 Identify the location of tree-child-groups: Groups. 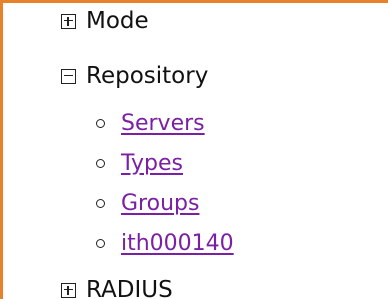
(165, 203).